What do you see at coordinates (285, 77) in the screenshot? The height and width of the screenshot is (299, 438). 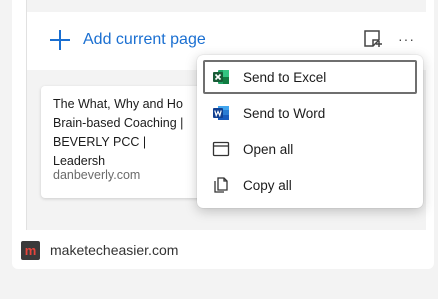 I see `menu-item-label: Send to Excel` at bounding box center [285, 77].